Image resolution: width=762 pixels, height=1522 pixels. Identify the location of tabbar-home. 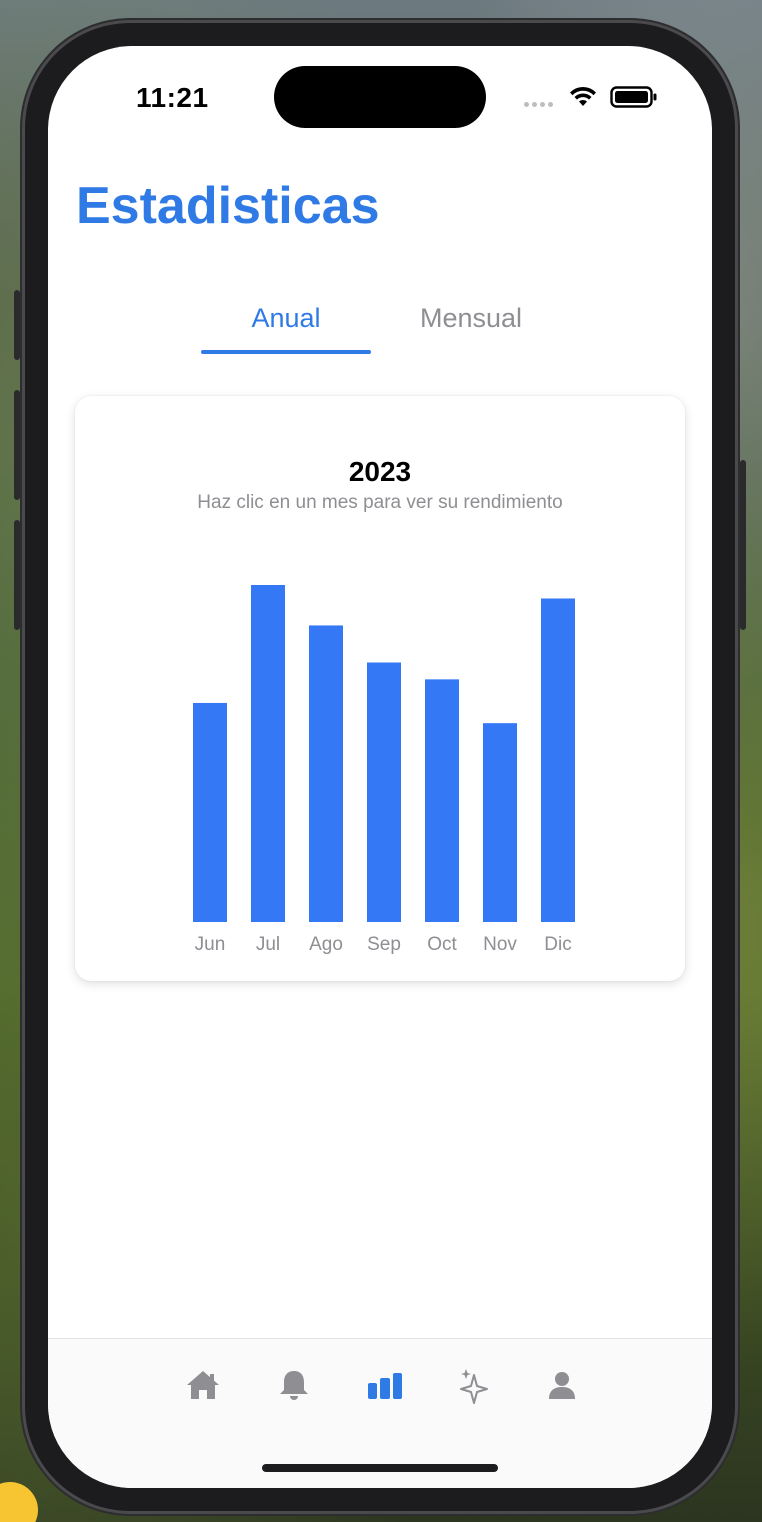
(203, 1385).